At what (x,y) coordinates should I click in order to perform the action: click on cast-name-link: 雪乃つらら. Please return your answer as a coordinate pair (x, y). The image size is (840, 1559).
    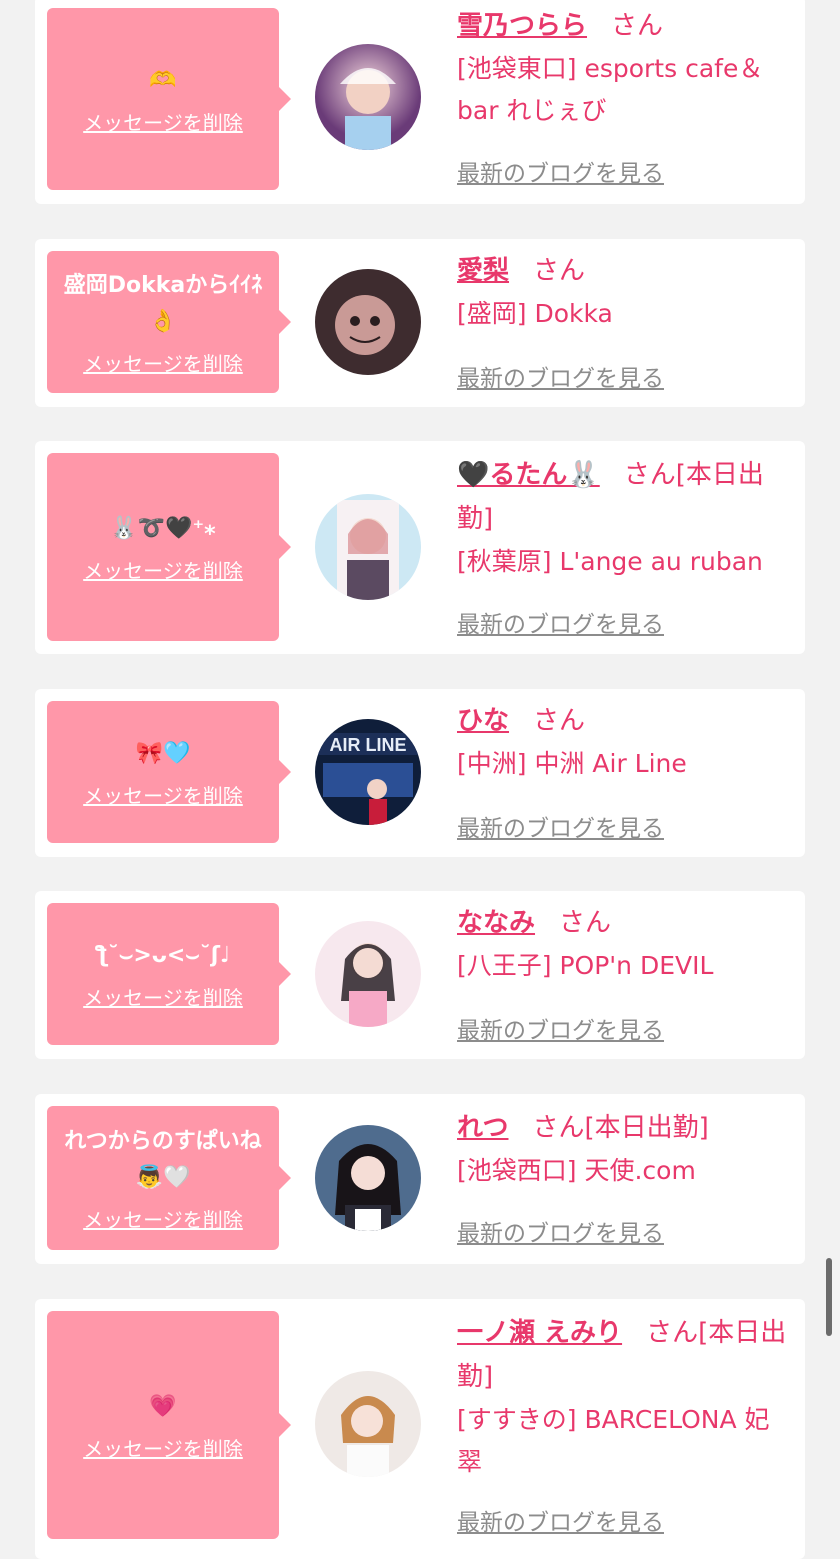
    Looking at the image, I should click on (522, 26).